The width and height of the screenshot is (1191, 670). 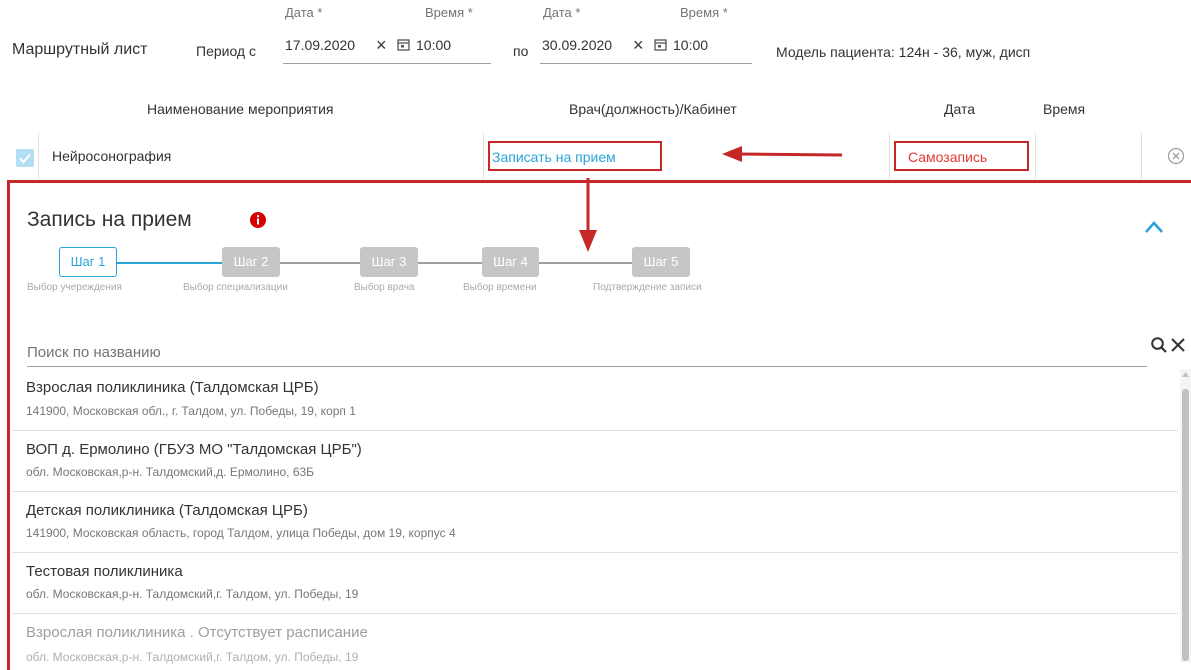 I want to click on from-date-field: 17.09.2020 × 10:00, so click(x=387, y=44).